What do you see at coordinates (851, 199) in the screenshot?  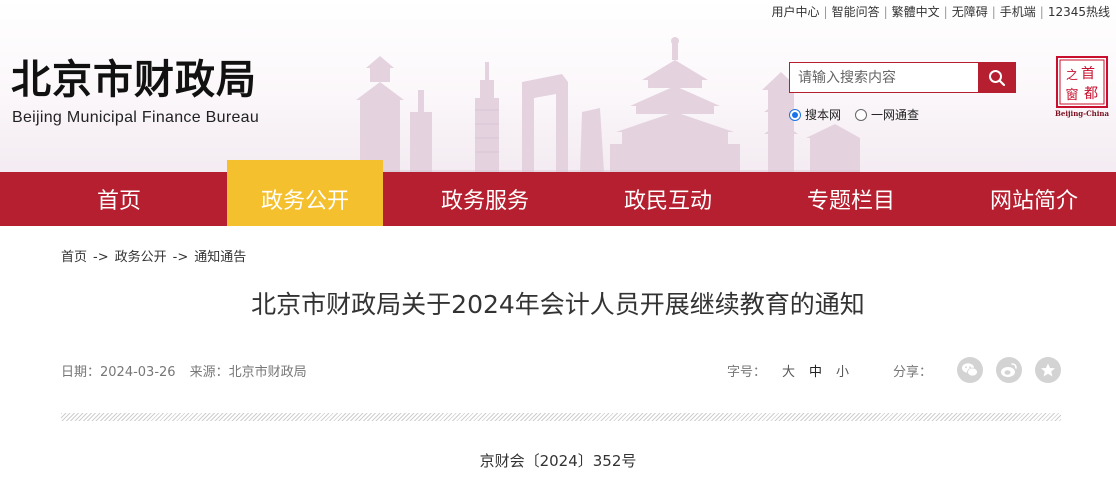 I see `nav-item-special-topics: 专题栏目` at bounding box center [851, 199].